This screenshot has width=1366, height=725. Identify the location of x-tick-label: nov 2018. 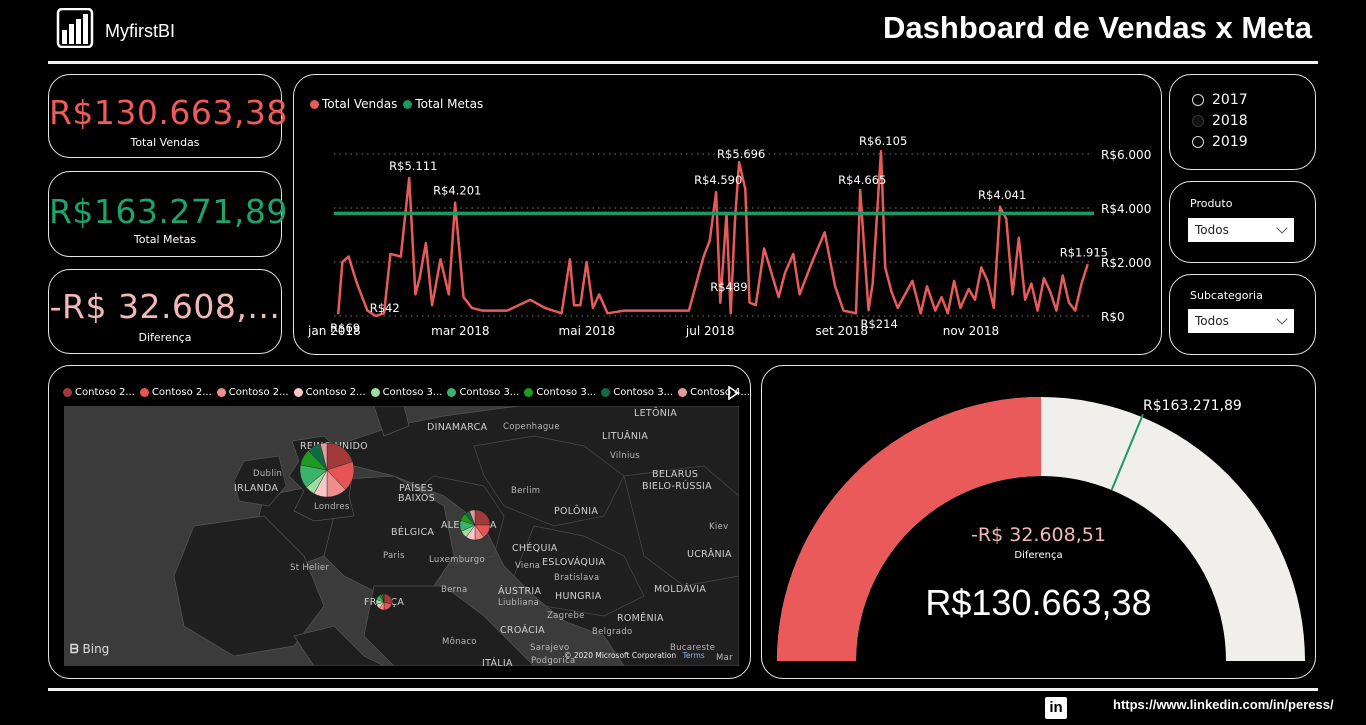
(971, 331).